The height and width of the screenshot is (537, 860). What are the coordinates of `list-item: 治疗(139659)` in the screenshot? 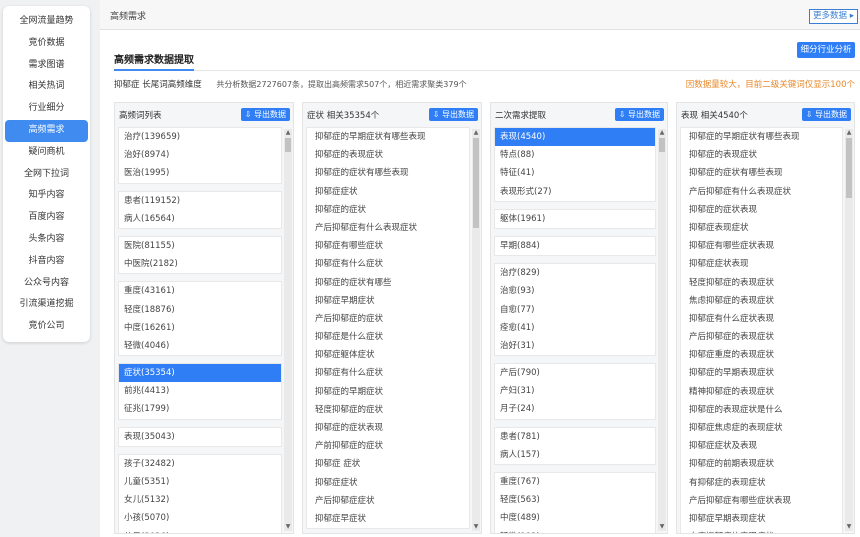 It's located at (200, 137).